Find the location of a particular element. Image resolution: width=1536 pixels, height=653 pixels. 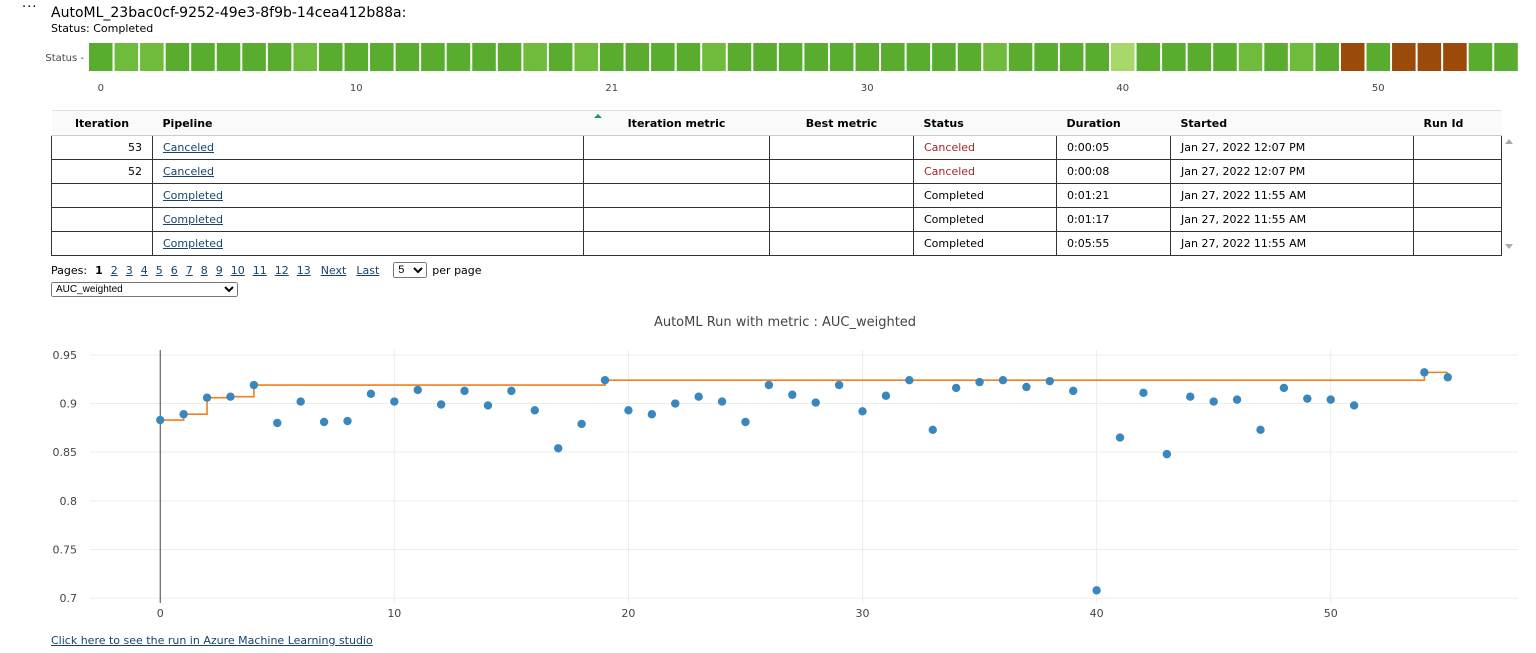

page-link: 9 is located at coordinates (219, 270).